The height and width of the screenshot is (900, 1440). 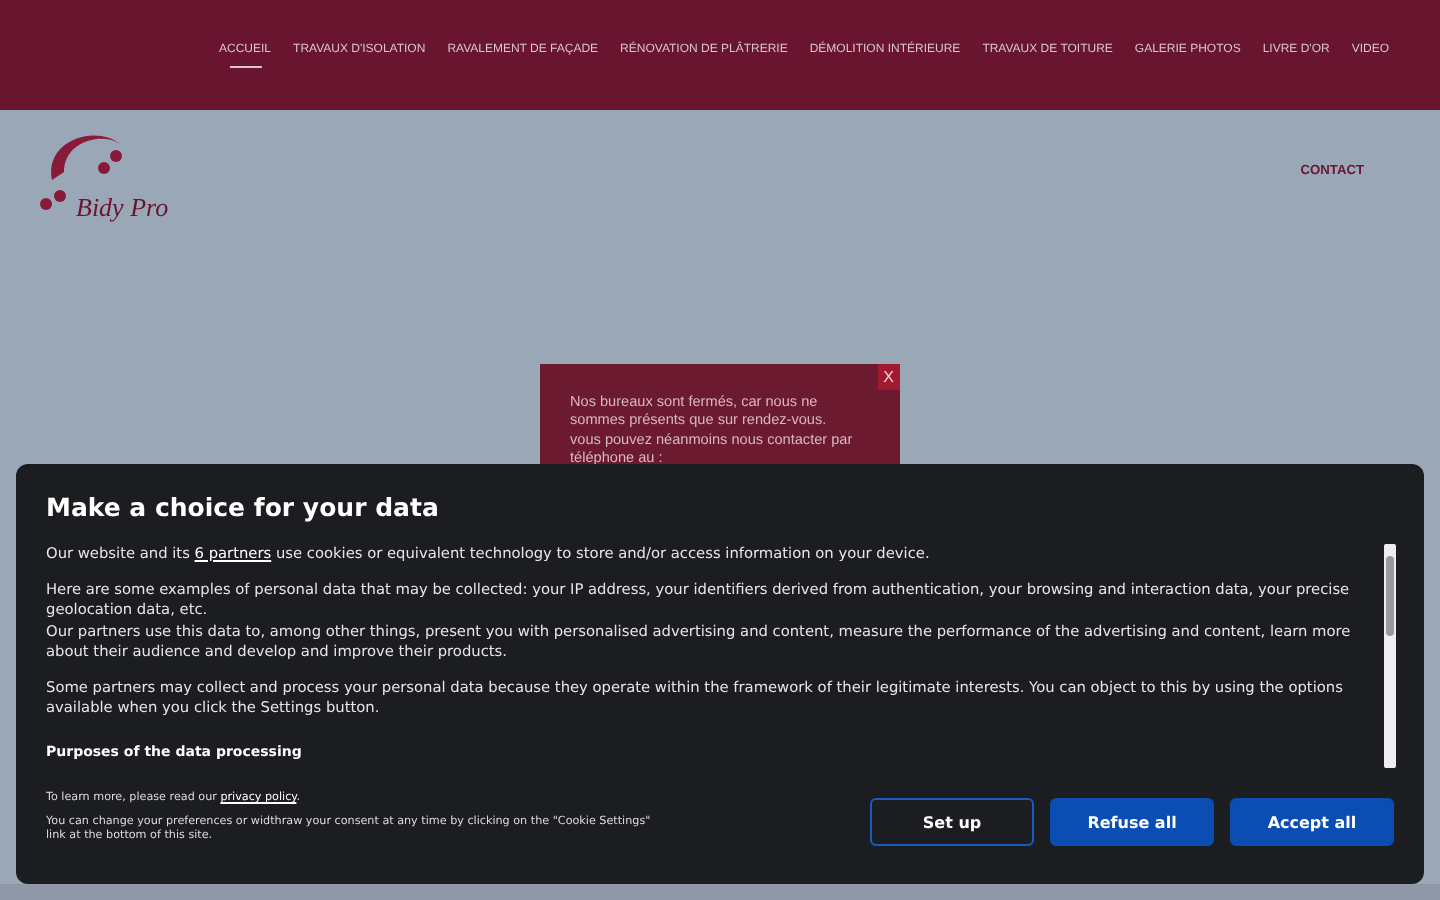 What do you see at coordinates (888, 377) in the screenshot?
I see `close-button: X` at bounding box center [888, 377].